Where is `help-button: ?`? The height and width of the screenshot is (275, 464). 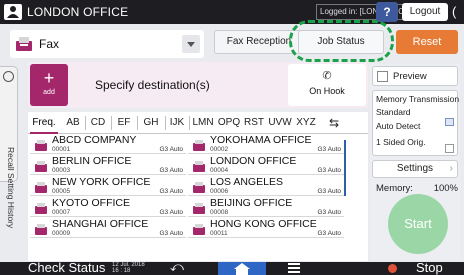
help-button: ? is located at coordinates (387, 12).